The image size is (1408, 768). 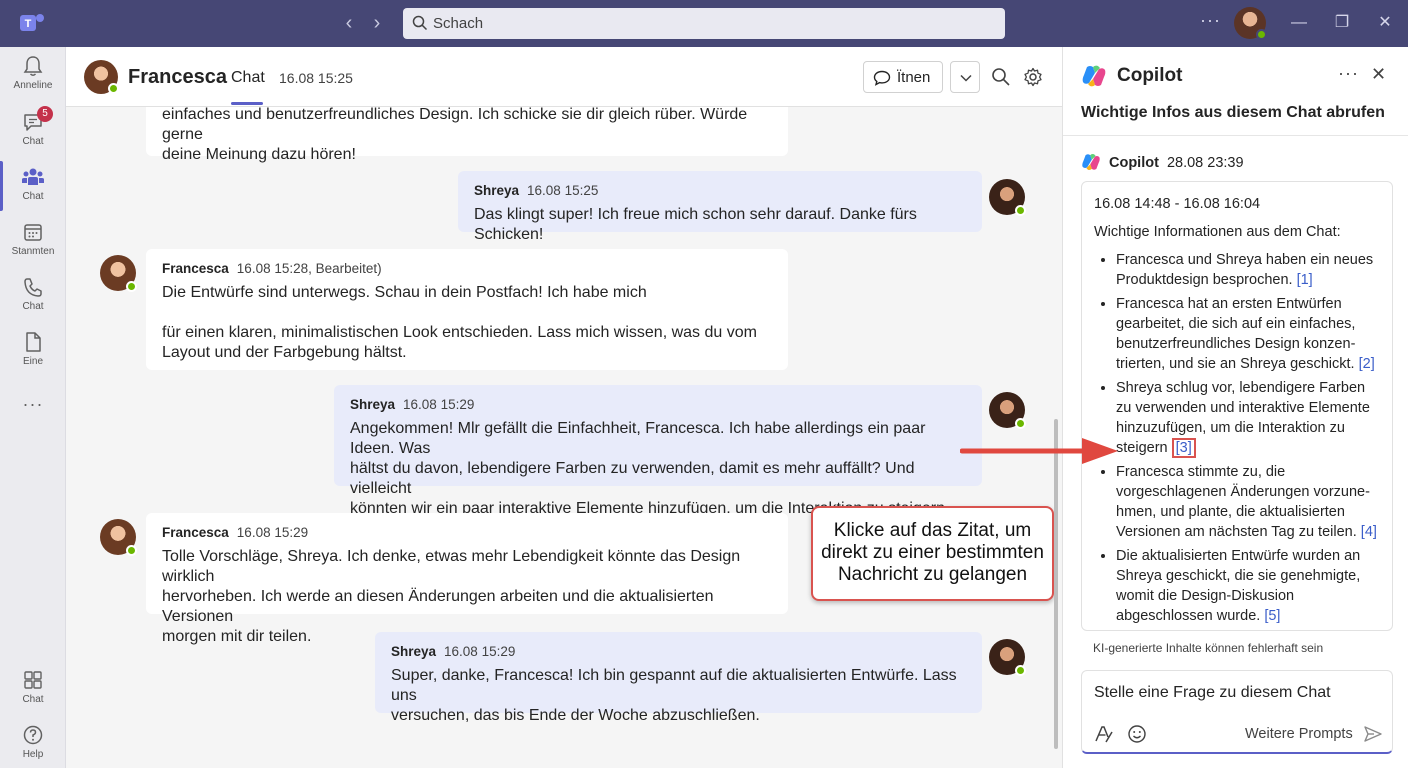 I want to click on close-window-icon: ✕, so click(x=1385, y=23).